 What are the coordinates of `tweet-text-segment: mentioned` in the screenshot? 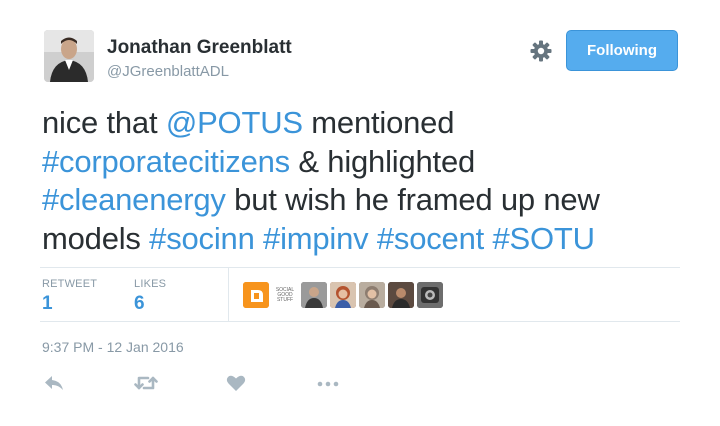 It's located at (378, 122).